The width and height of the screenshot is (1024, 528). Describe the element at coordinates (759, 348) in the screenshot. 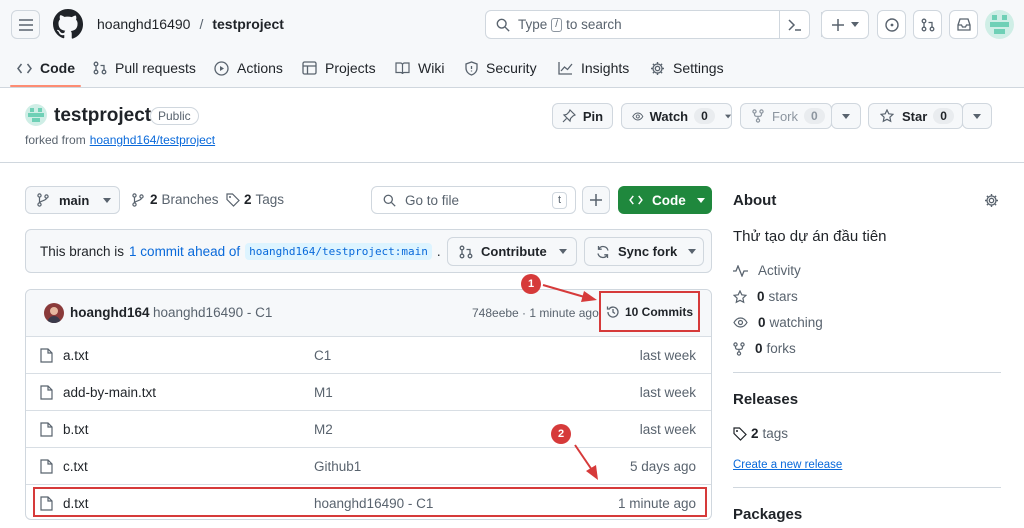

I see `forks-count: 0` at that location.